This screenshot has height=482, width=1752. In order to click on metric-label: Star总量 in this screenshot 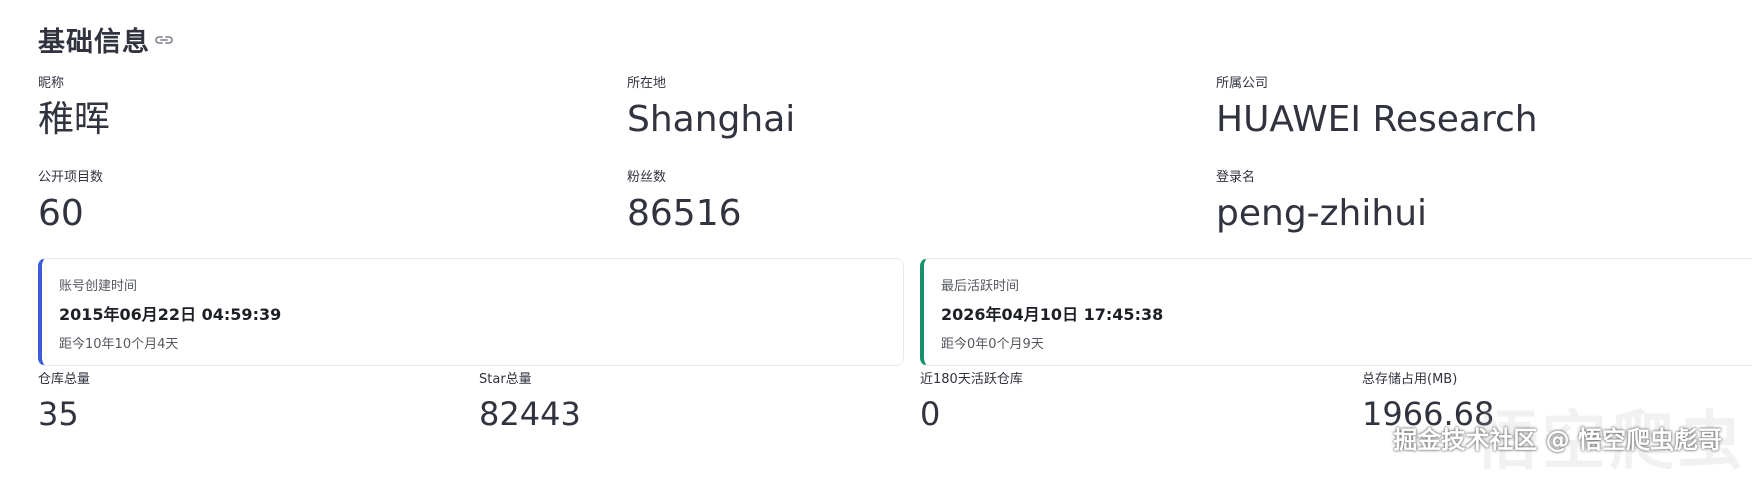, I will do `click(505, 379)`.